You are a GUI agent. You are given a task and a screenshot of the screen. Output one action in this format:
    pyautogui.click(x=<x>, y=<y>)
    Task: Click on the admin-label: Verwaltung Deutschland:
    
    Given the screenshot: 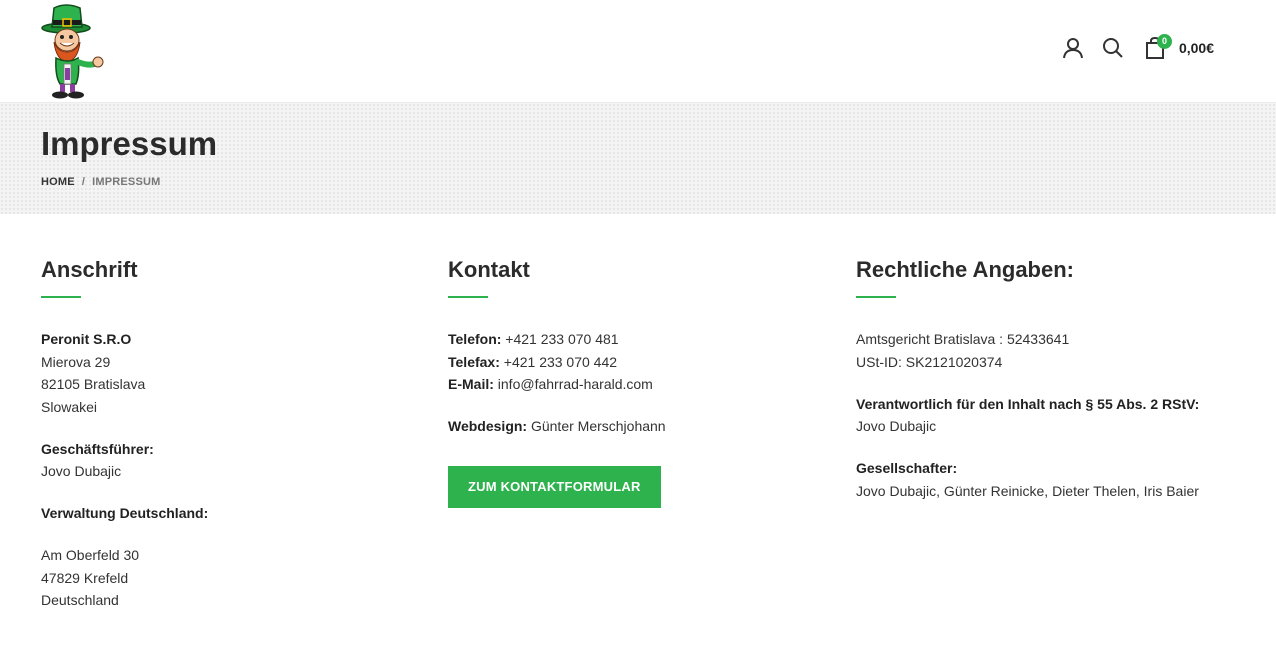 What is the action you would take?
    pyautogui.click(x=125, y=513)
    